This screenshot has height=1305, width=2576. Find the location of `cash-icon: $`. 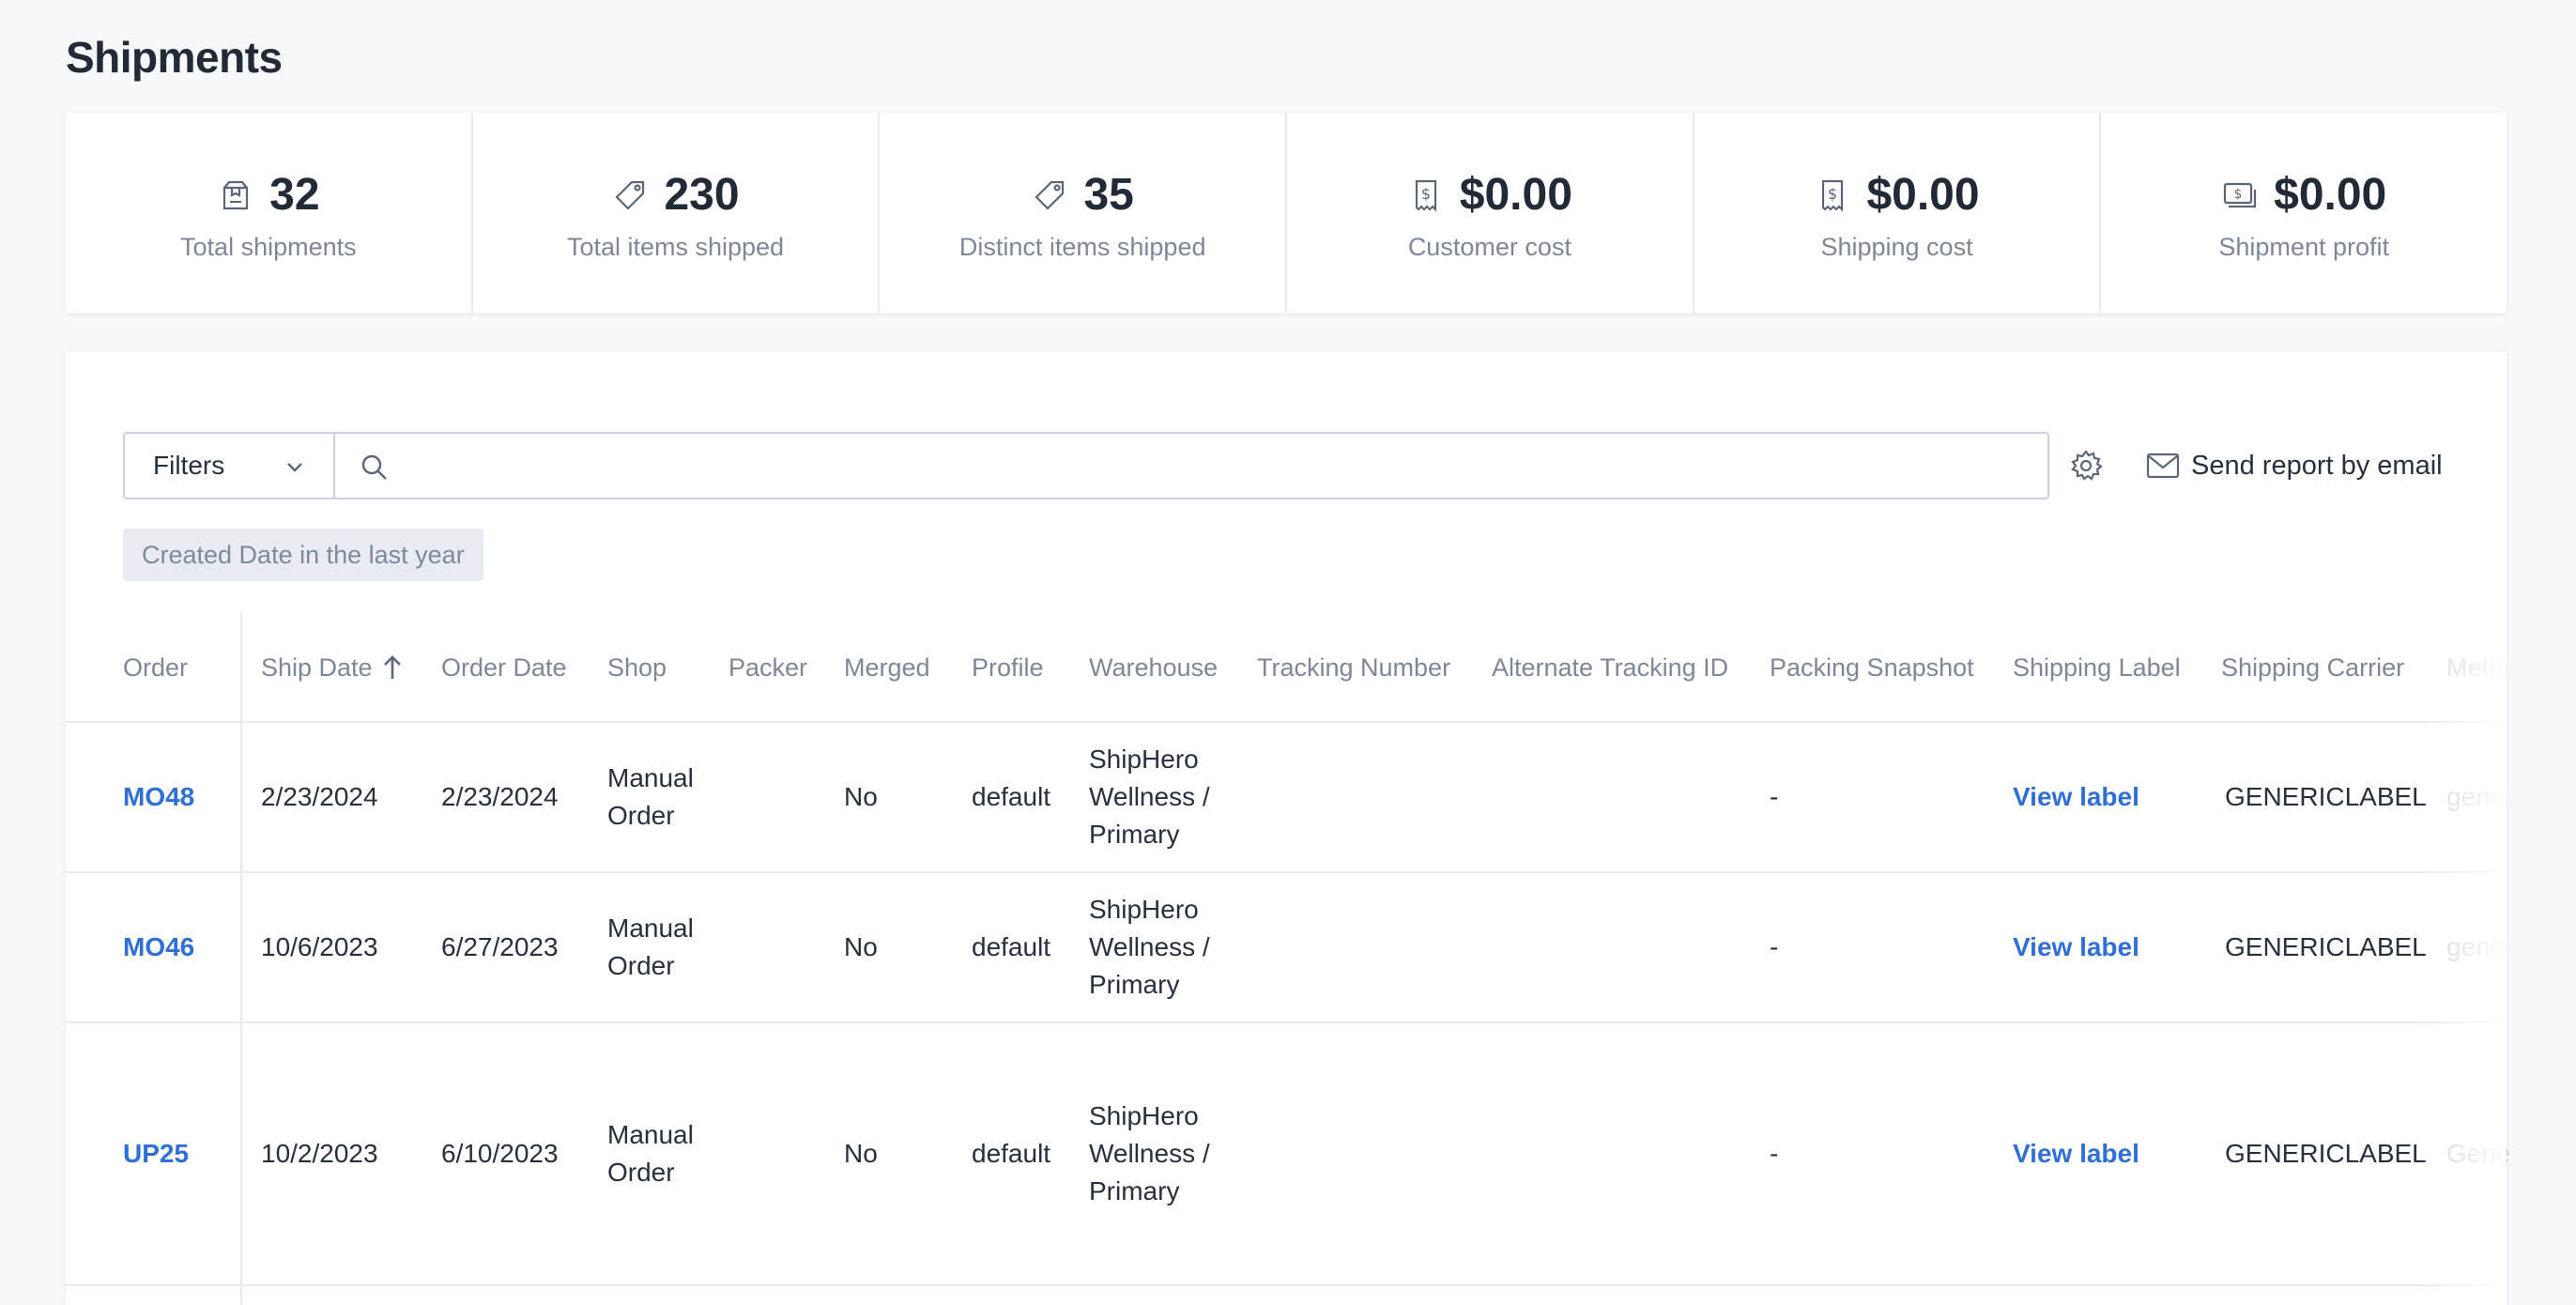

cash-icon: $ is located at coordinates (2240, 196).